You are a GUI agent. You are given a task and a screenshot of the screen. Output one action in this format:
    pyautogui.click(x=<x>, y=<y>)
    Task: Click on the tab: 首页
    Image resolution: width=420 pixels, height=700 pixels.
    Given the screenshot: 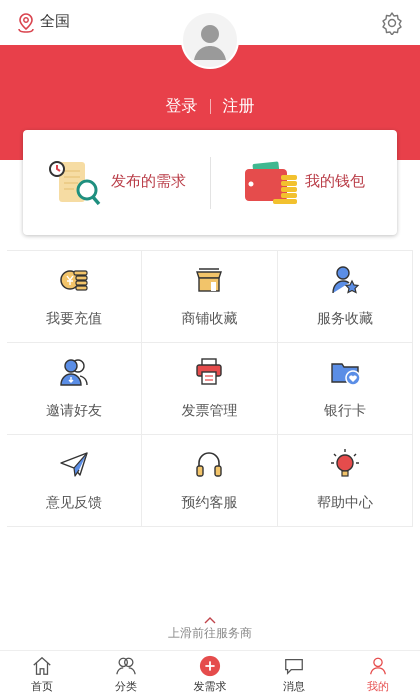 What is the action you would take?
    pyautogui.click(x=42, y=675)
    